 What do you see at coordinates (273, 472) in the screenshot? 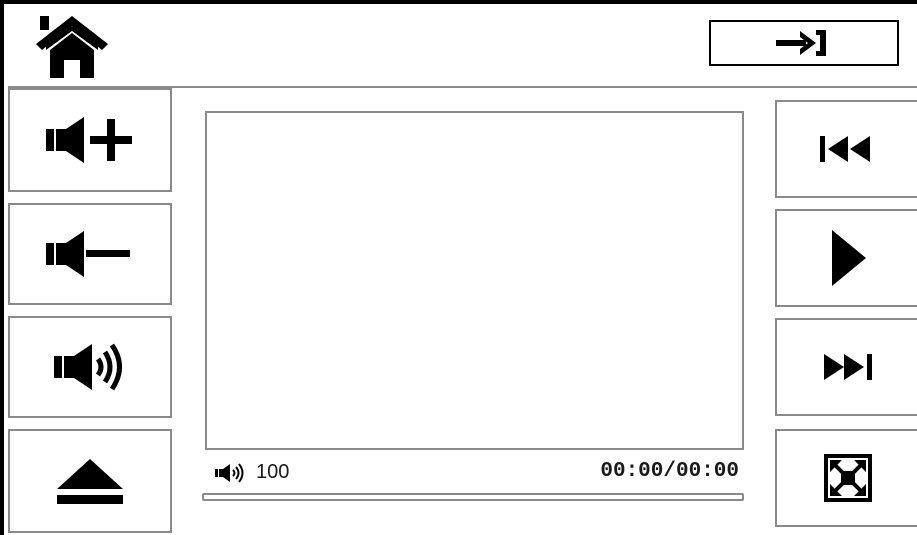
I see `volume-level: 100` at bounding box center [273, 472].